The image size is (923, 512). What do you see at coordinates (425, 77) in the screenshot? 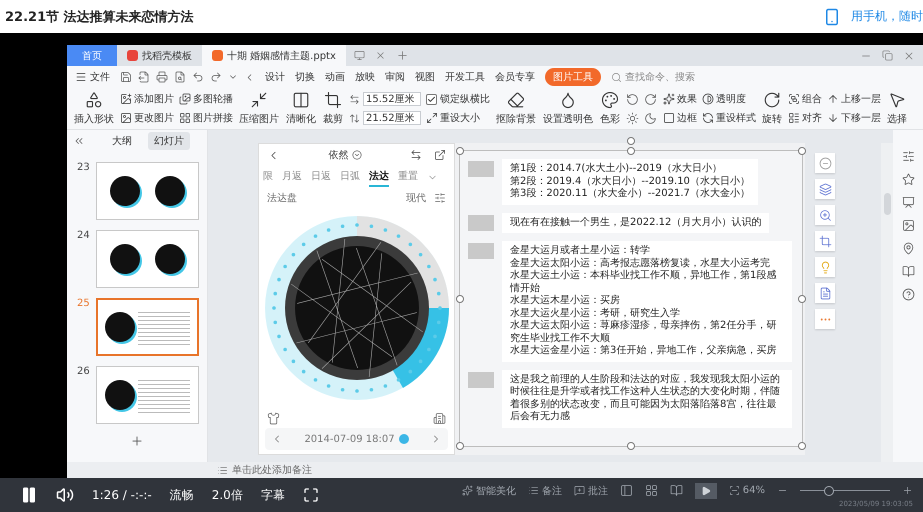
I see `menu-tab: 视图` at bounding box center [425, 77].